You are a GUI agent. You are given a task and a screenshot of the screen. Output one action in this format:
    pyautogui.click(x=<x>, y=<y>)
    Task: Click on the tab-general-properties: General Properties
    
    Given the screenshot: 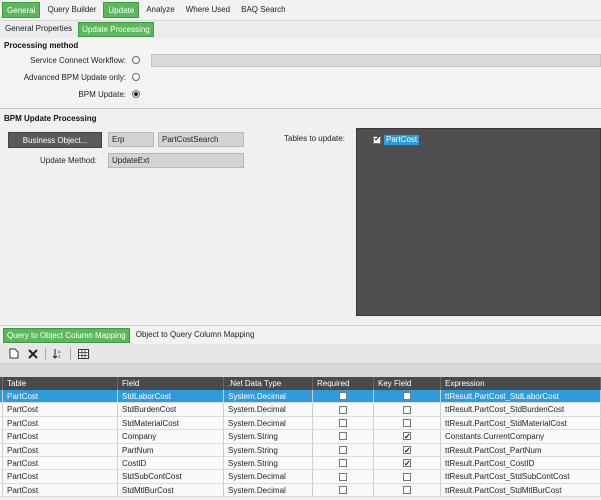 What is the action you would take?
    pyautogui.click(x=38, y=29)
    